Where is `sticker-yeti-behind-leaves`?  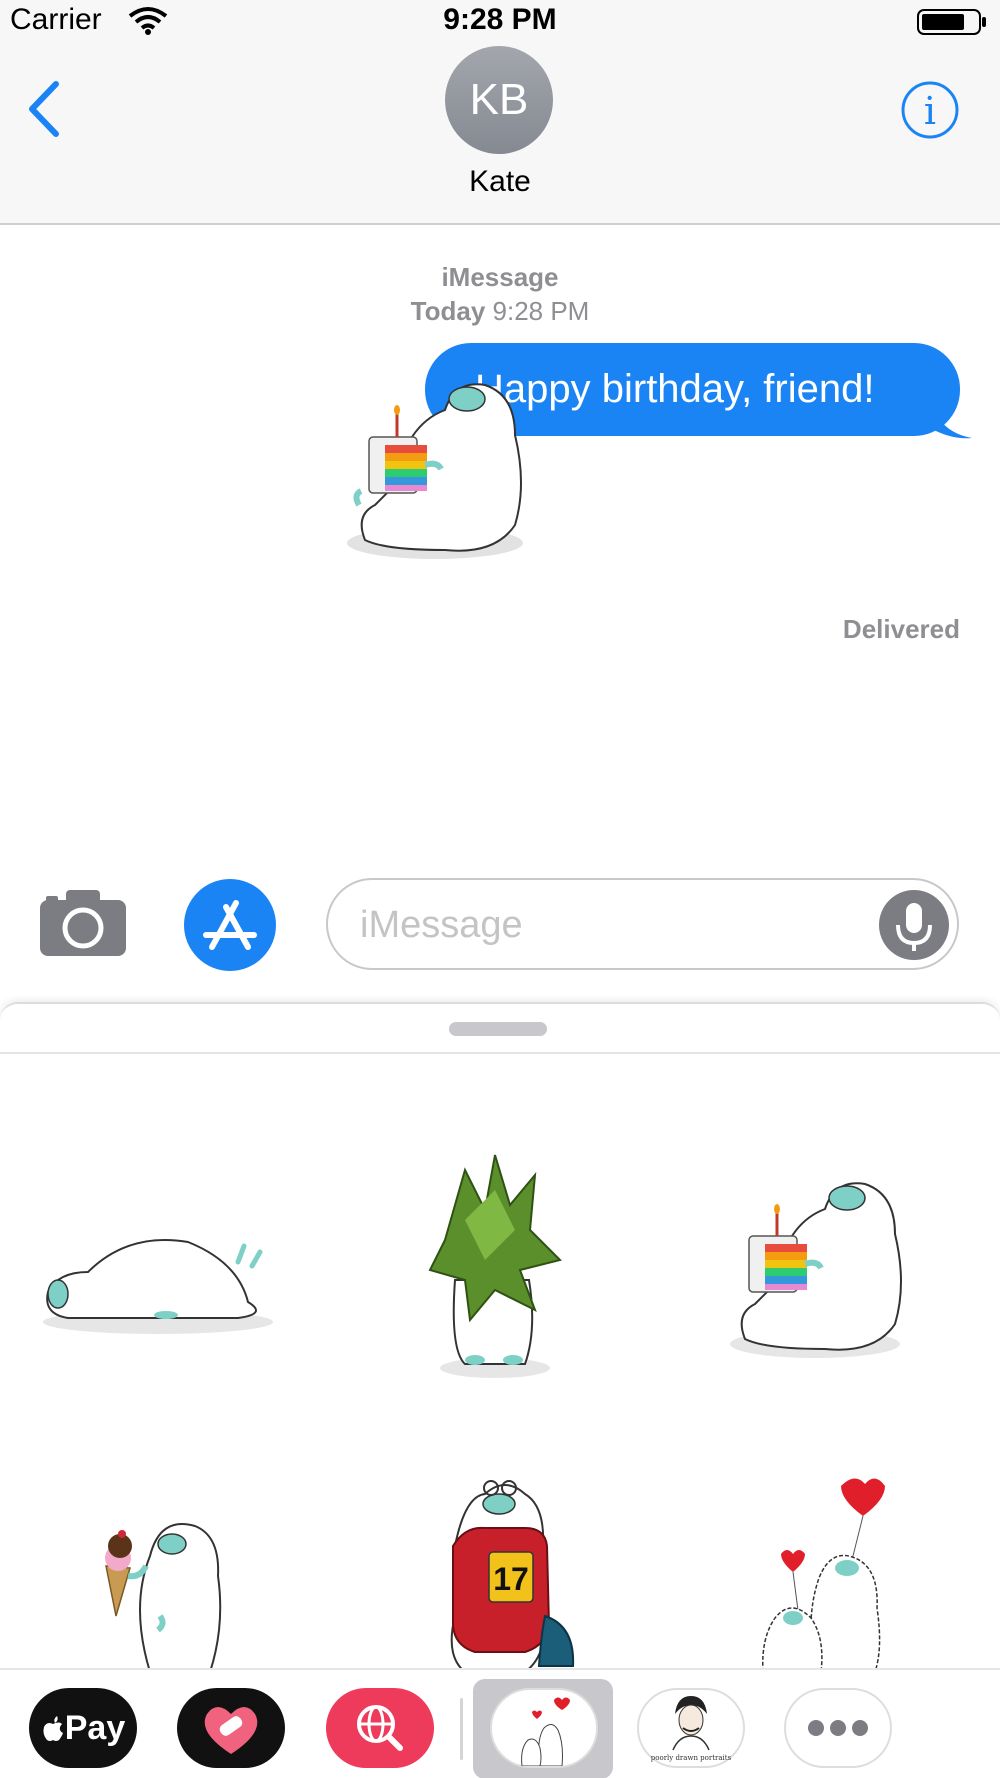
sticker-yeti-behind-leaves is located at coordinates (495, 1265).